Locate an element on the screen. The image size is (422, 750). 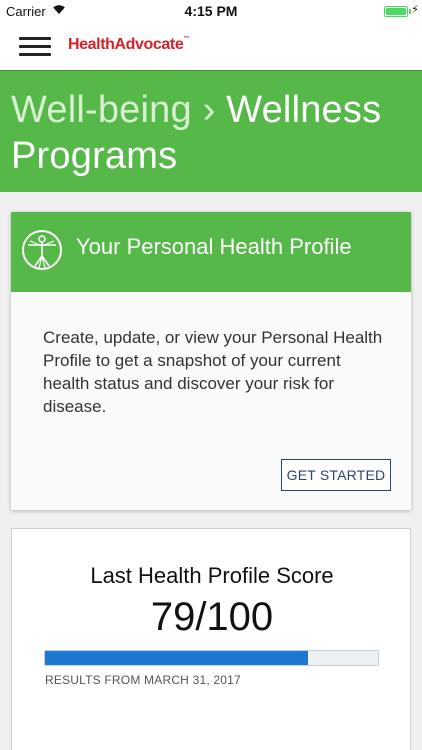
logo-text: HealthAdvocate is located at coordinates (126, 44).